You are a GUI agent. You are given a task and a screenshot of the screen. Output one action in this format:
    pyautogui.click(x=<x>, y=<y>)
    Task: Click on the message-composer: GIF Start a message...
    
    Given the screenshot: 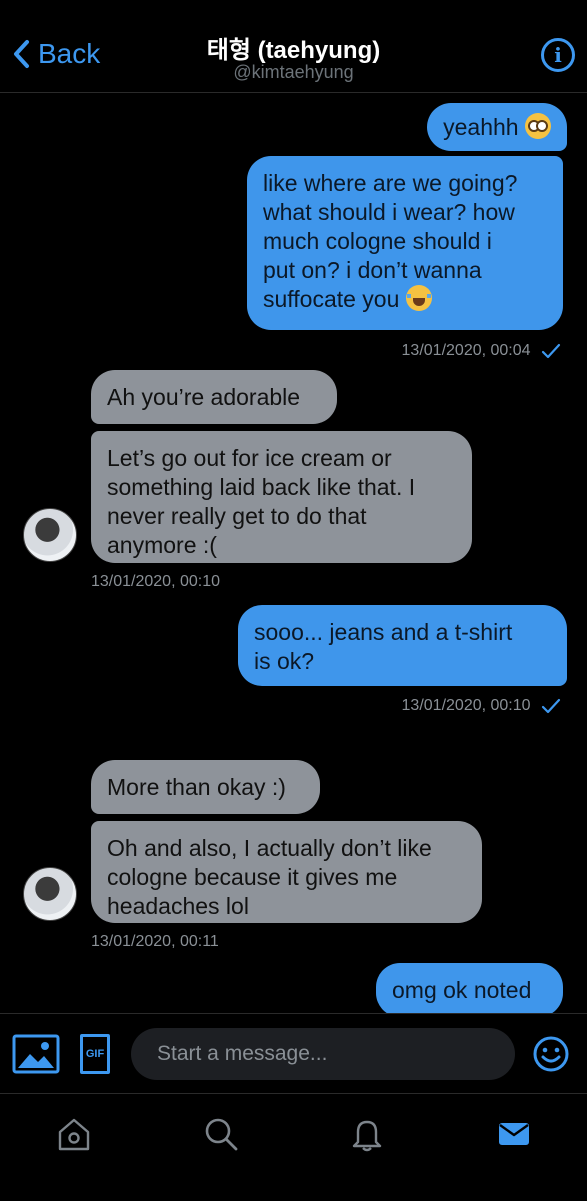 What is the action you would take?
    pyautogui.click(x=293, y=1053)
    